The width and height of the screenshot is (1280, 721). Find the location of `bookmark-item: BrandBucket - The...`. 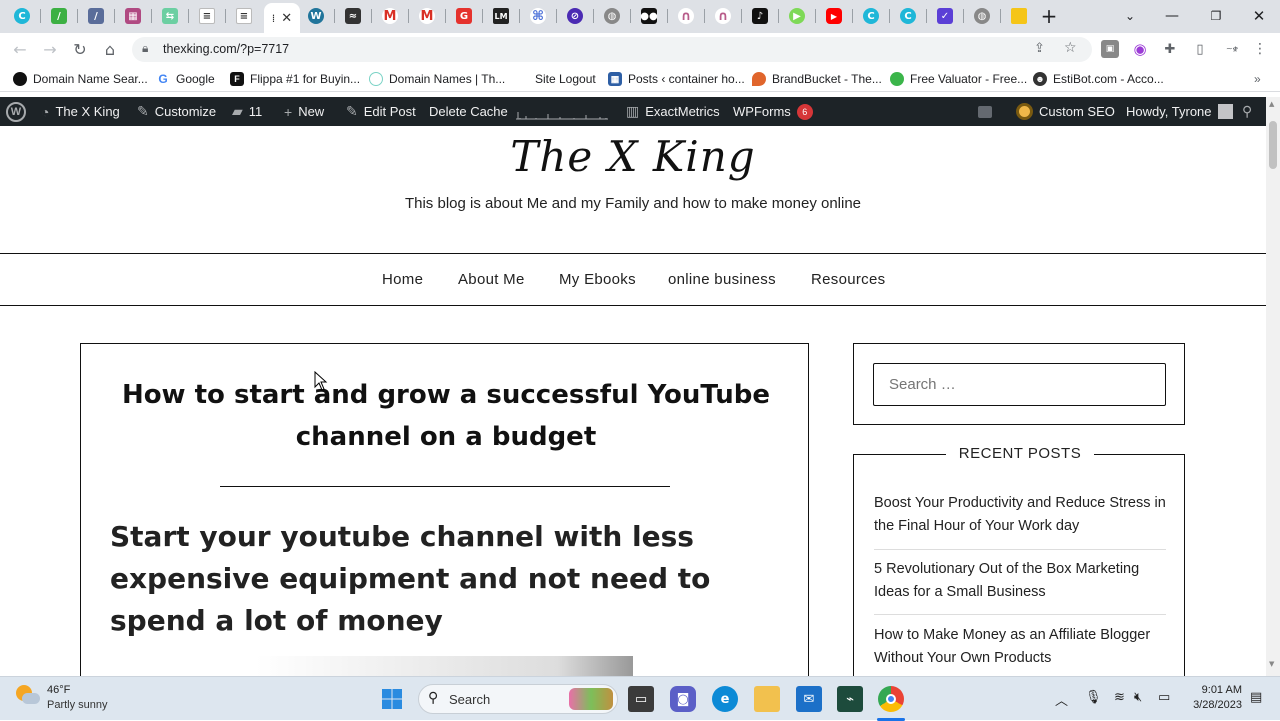

bookmark-item: BrandBucket - The... is located at coordinates (817, 79).